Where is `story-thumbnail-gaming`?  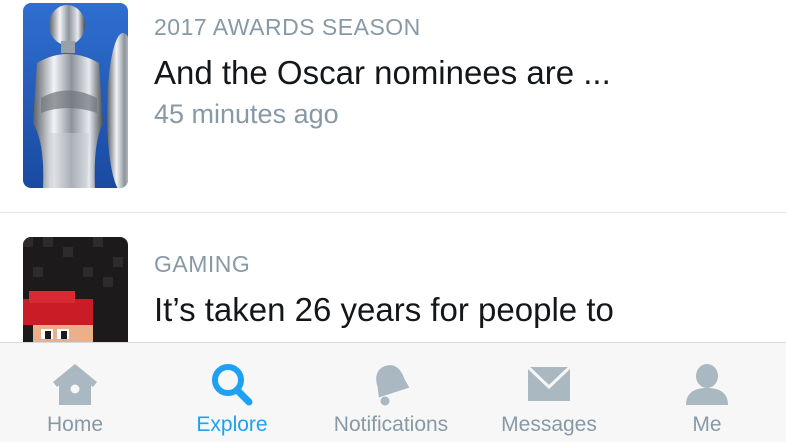 story-thumbnail-gaming is located at coordinates (75, 289).